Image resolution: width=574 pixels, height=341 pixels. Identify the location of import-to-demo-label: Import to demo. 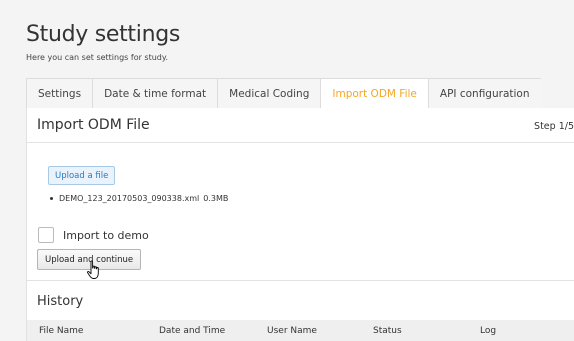
(106, 235).